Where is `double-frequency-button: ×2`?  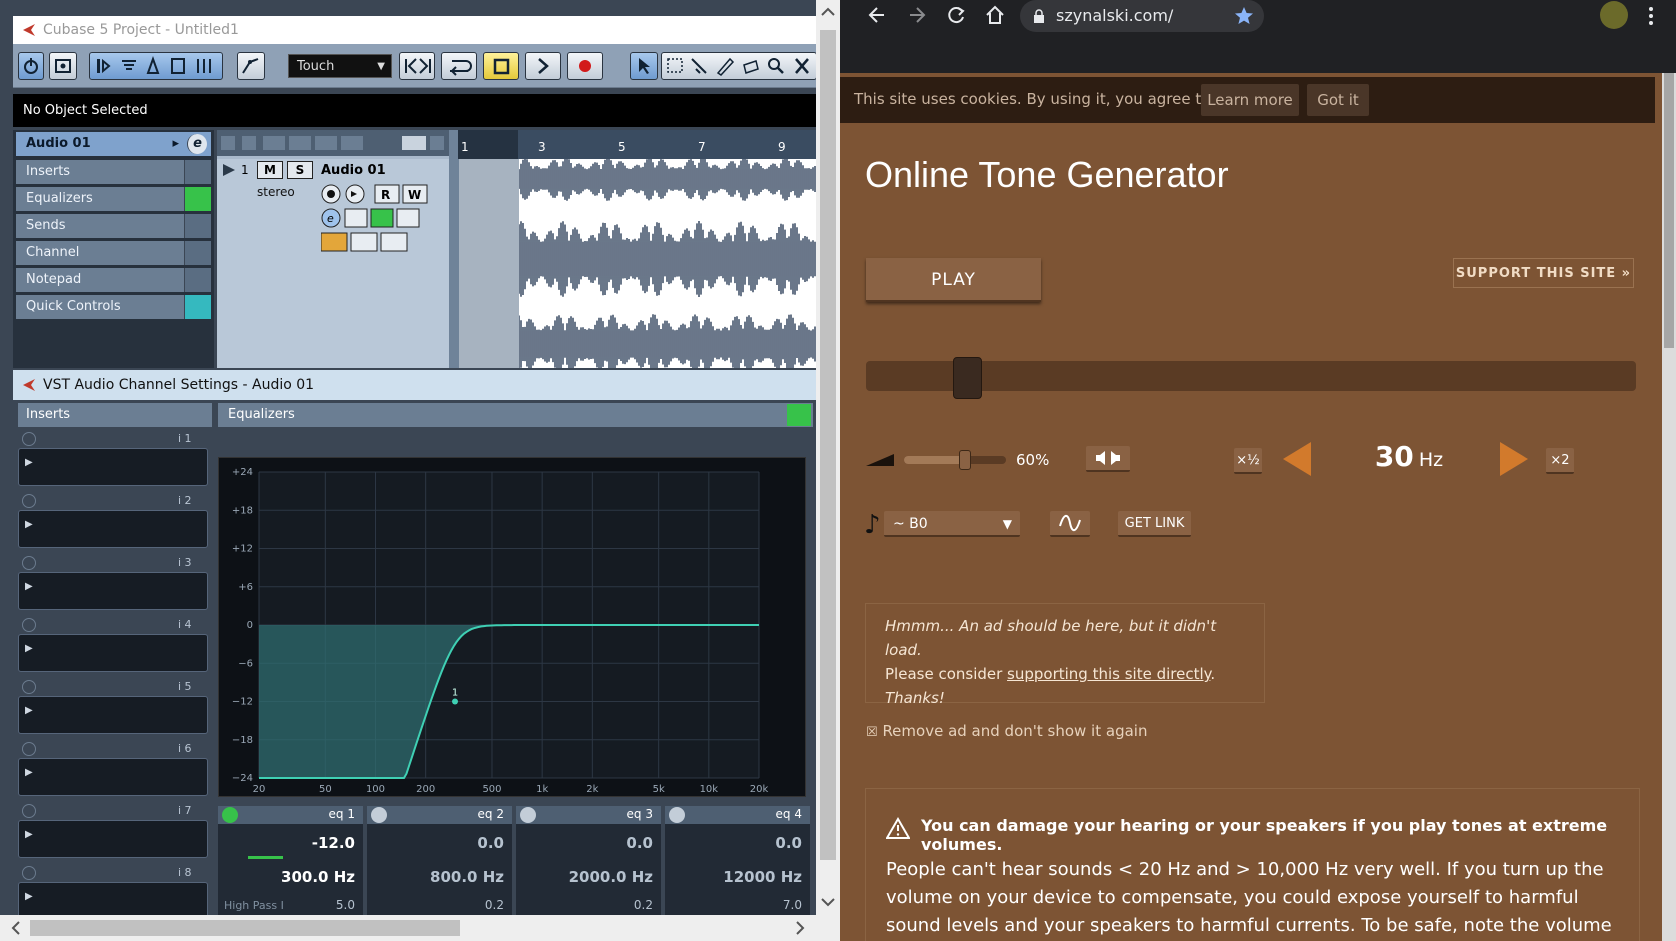
double-frequency-button: ×2 is located at coordinates (1560, 461).